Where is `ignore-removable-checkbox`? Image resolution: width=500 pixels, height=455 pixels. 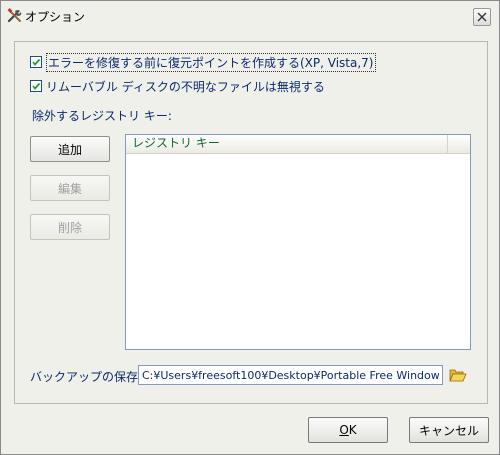
ignore-removable-checkbox is located at coordinates (36, 86).